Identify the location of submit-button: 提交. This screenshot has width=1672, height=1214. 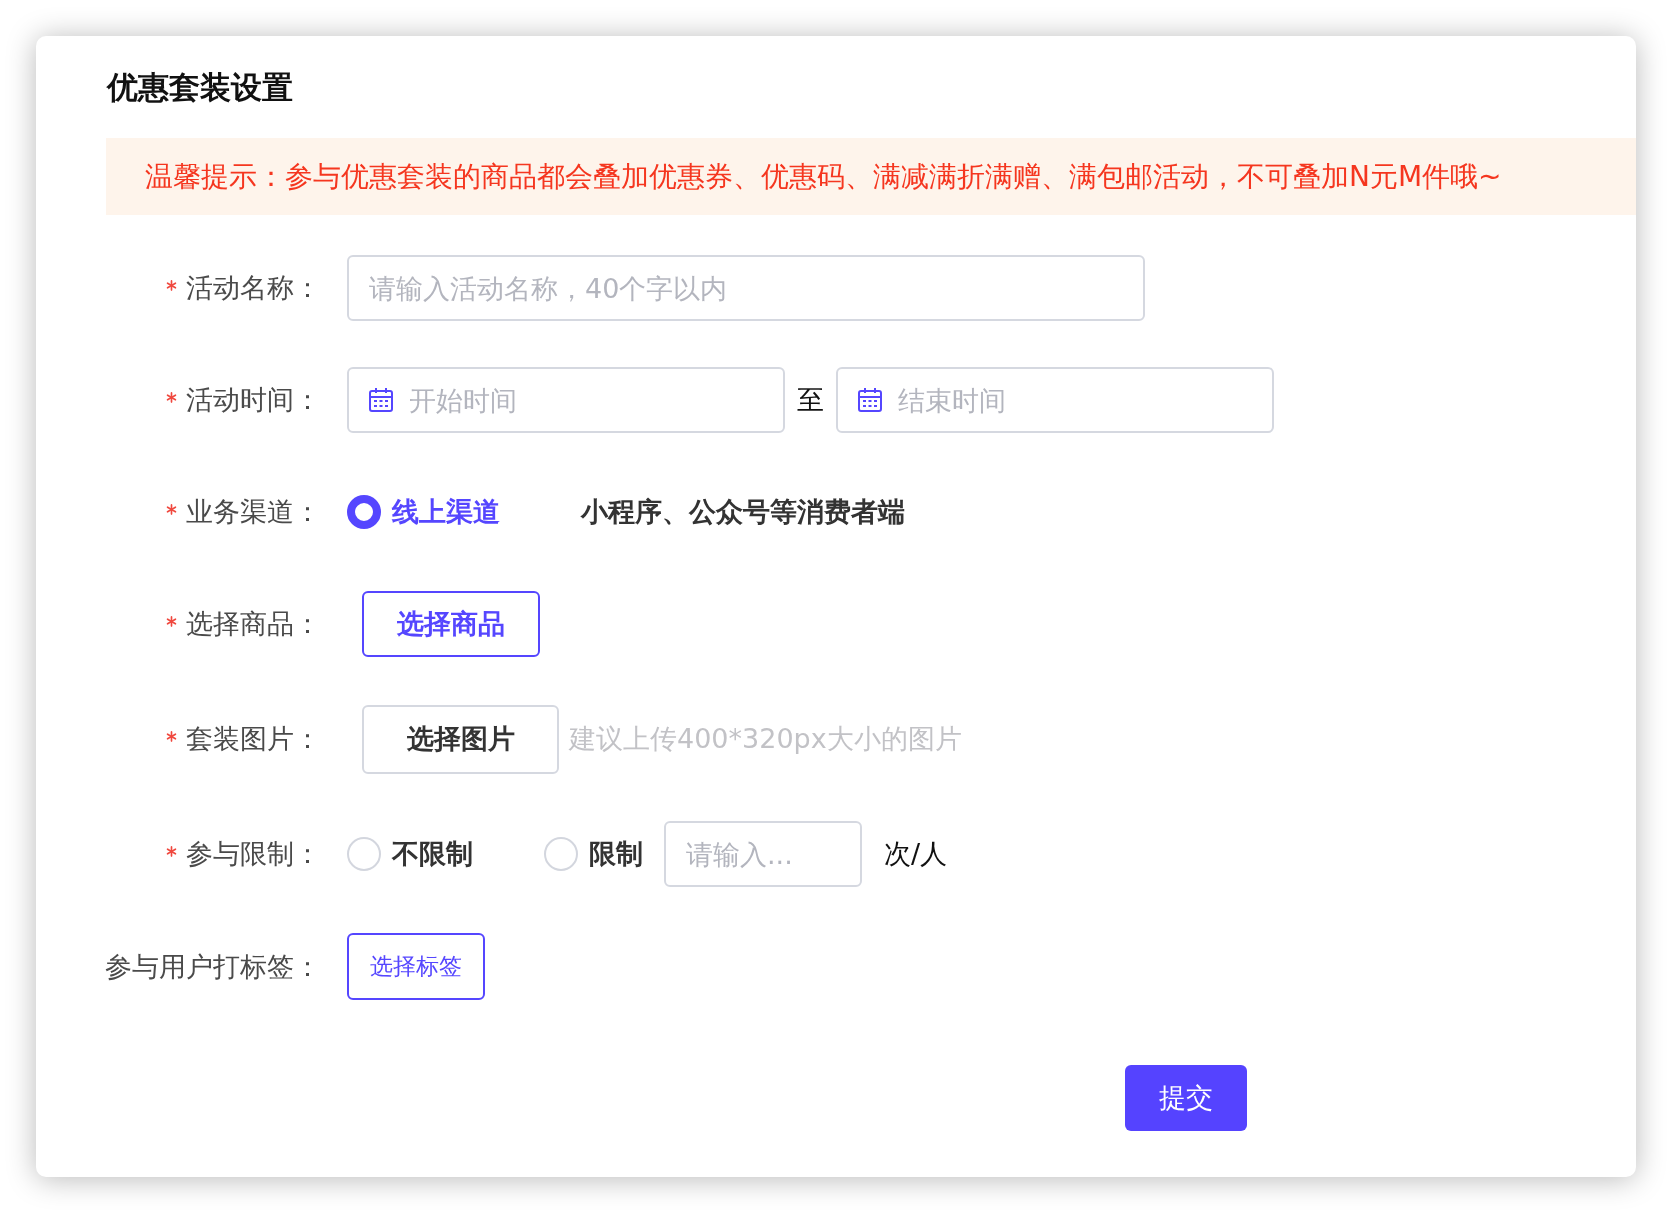
(1186, 1098).